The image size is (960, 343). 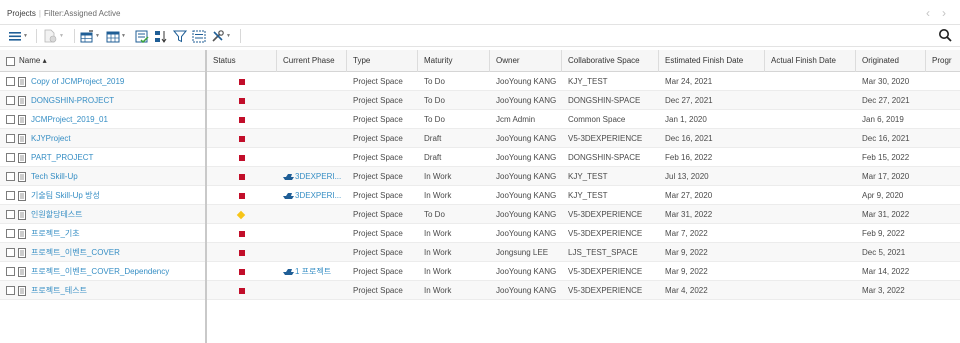 I want to click on project-name-link: Tech Skill-Up, so click(x=54, y=176).